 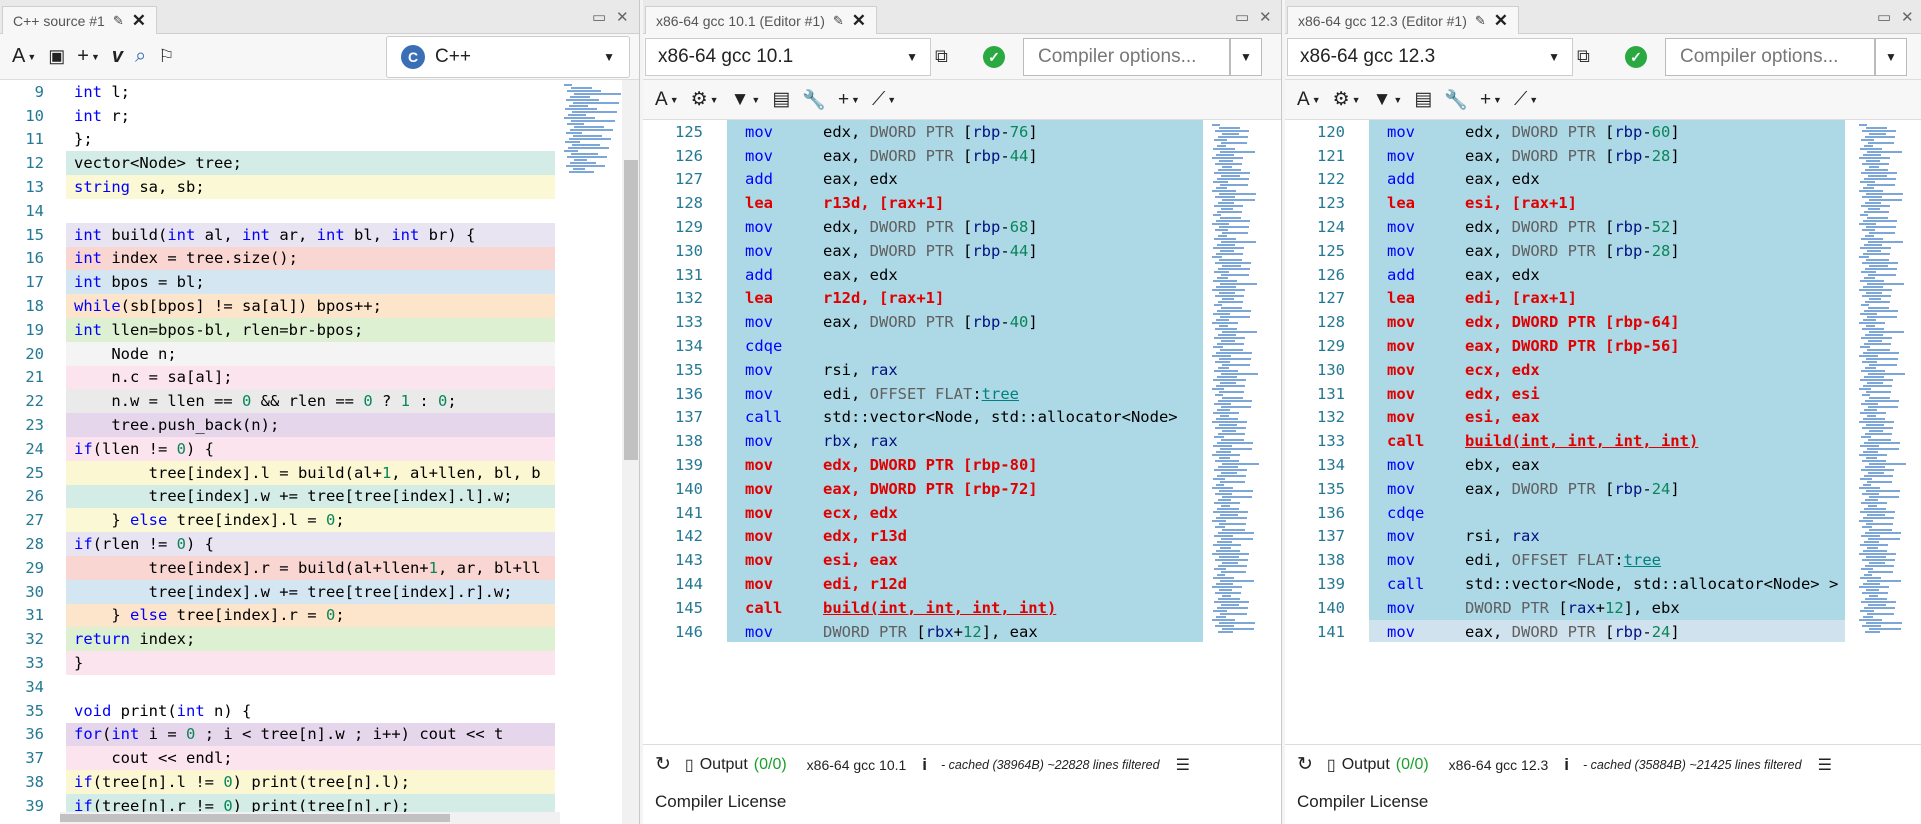 What do you see at coordinates (884, 100) in the screenshot?
I see `brush-icon: ⟋ ▼` at bounding box center [884, 100].